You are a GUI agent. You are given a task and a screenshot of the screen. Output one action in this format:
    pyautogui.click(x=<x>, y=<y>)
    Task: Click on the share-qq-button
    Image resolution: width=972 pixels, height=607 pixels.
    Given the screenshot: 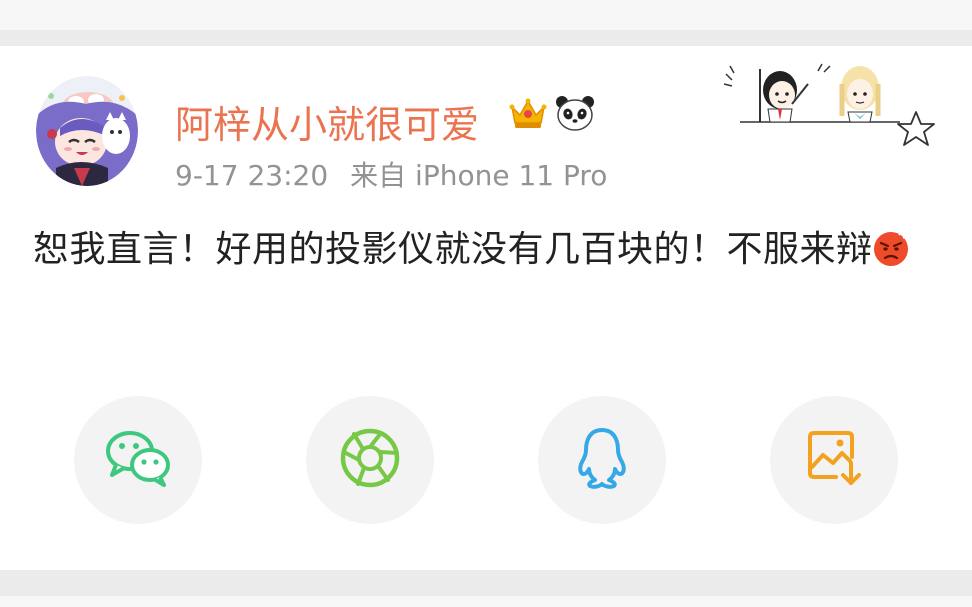 What is the action you would take?
    pyautogui.click(x=602, y=460)
    